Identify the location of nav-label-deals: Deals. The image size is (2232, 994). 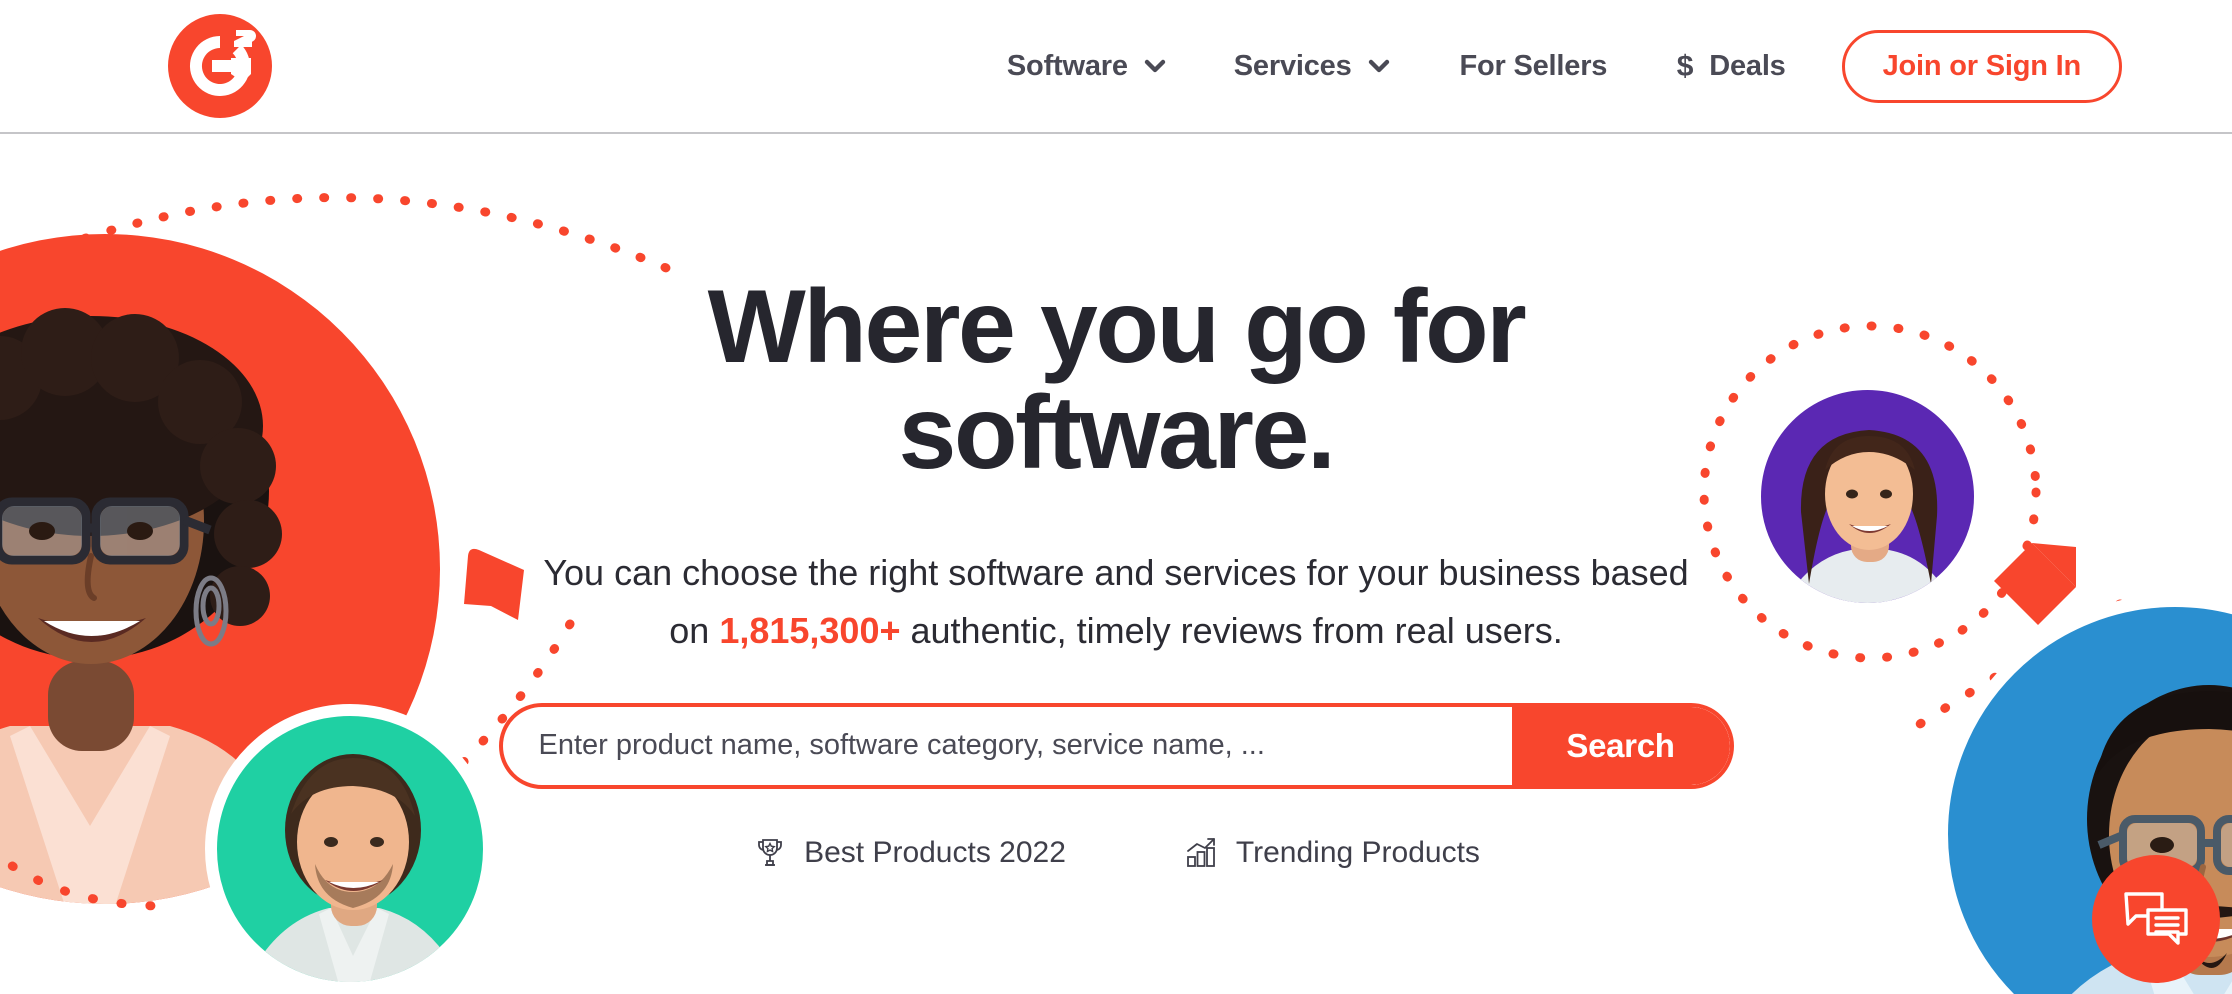
(1747, 65).